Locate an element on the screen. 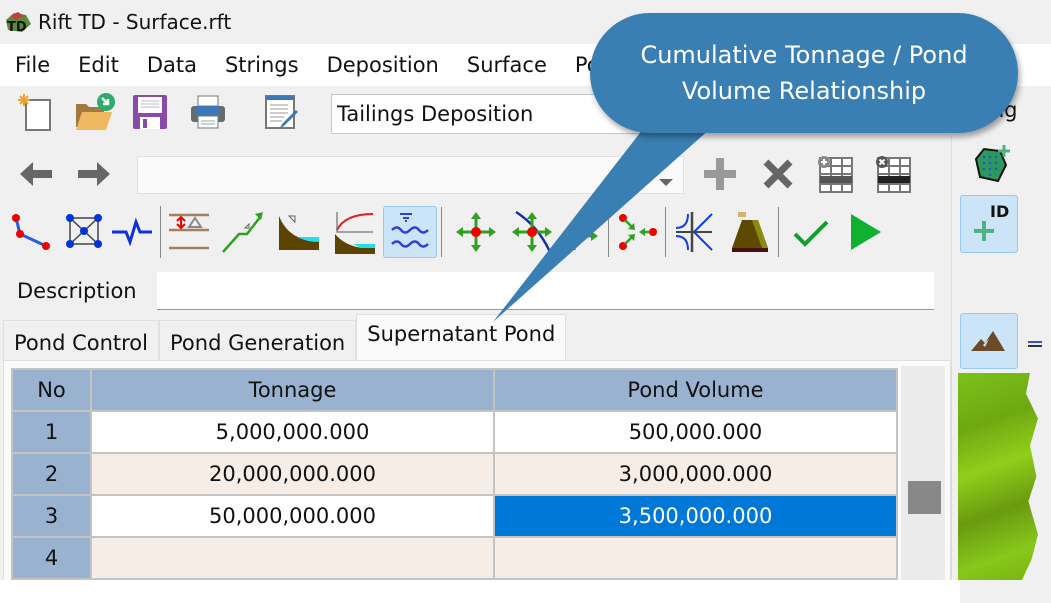 This screenshot has height=603, width=1051. pond-volume-cell: 500,000.000 is located at coordinates (695, 432).